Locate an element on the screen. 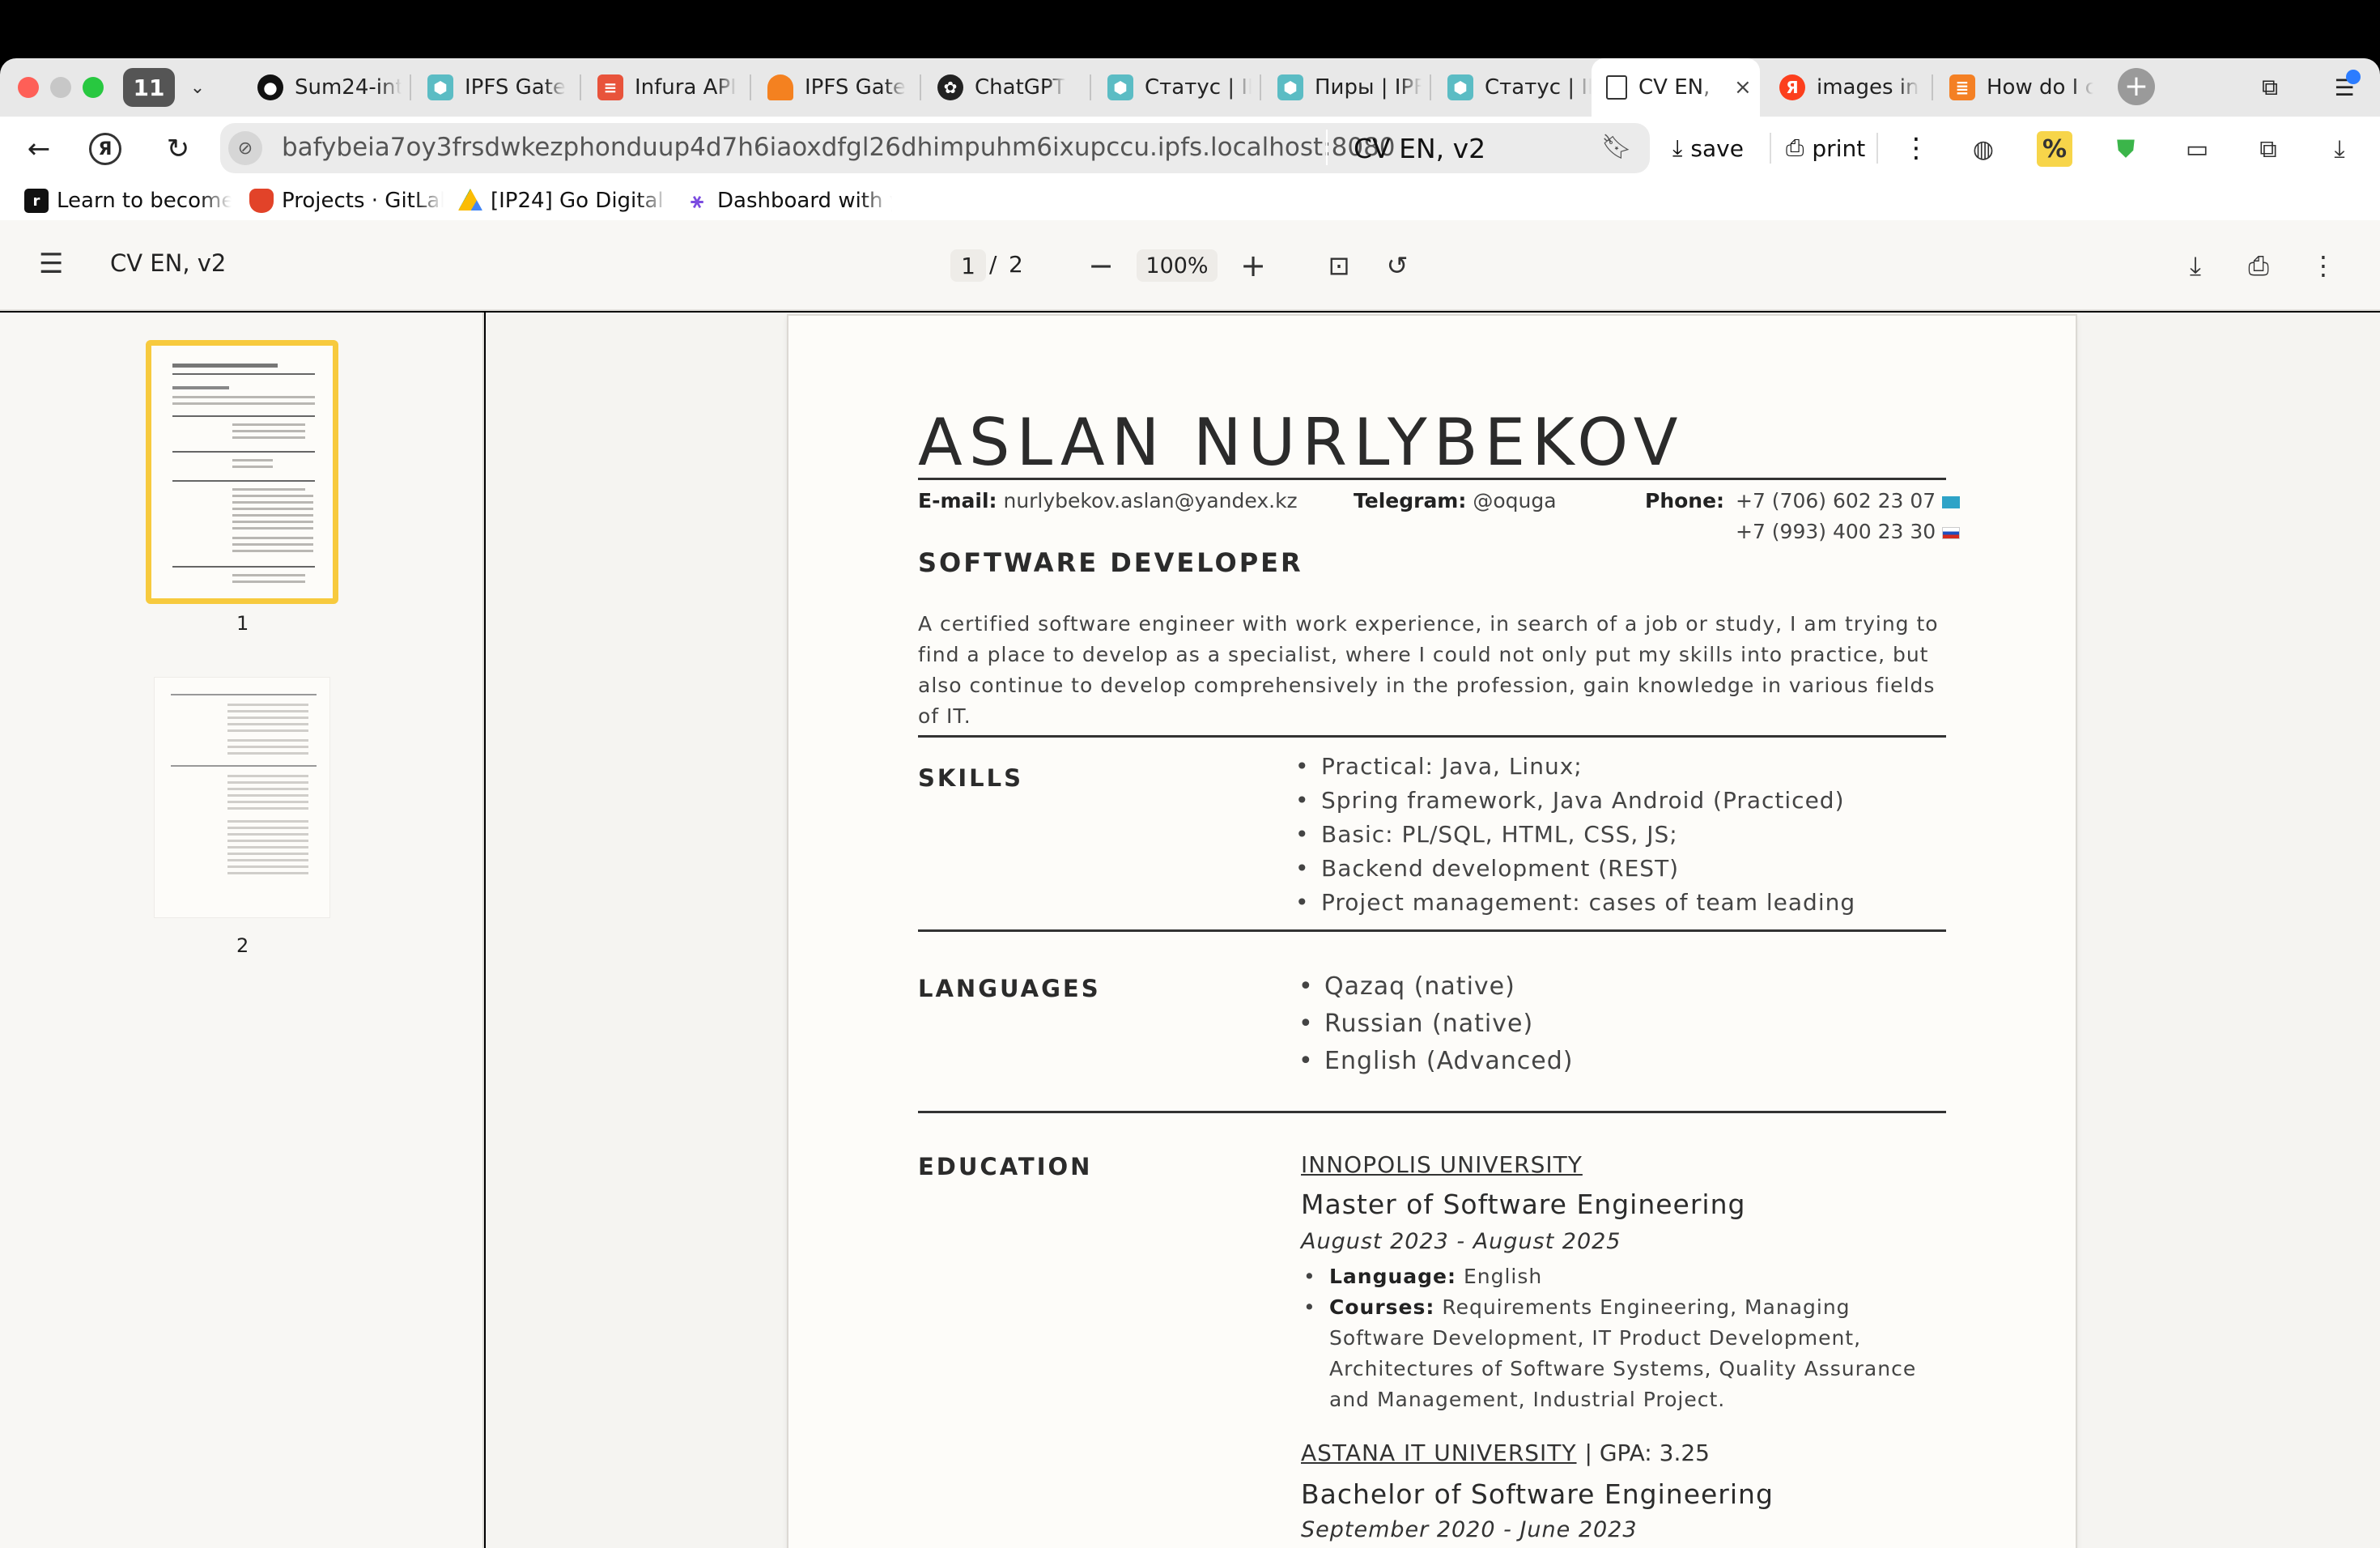 Image resolution: width=2380 pixels, height=1548 pixels. shield-extension-icon: ⛊ is located at coordinates (2126, 149).